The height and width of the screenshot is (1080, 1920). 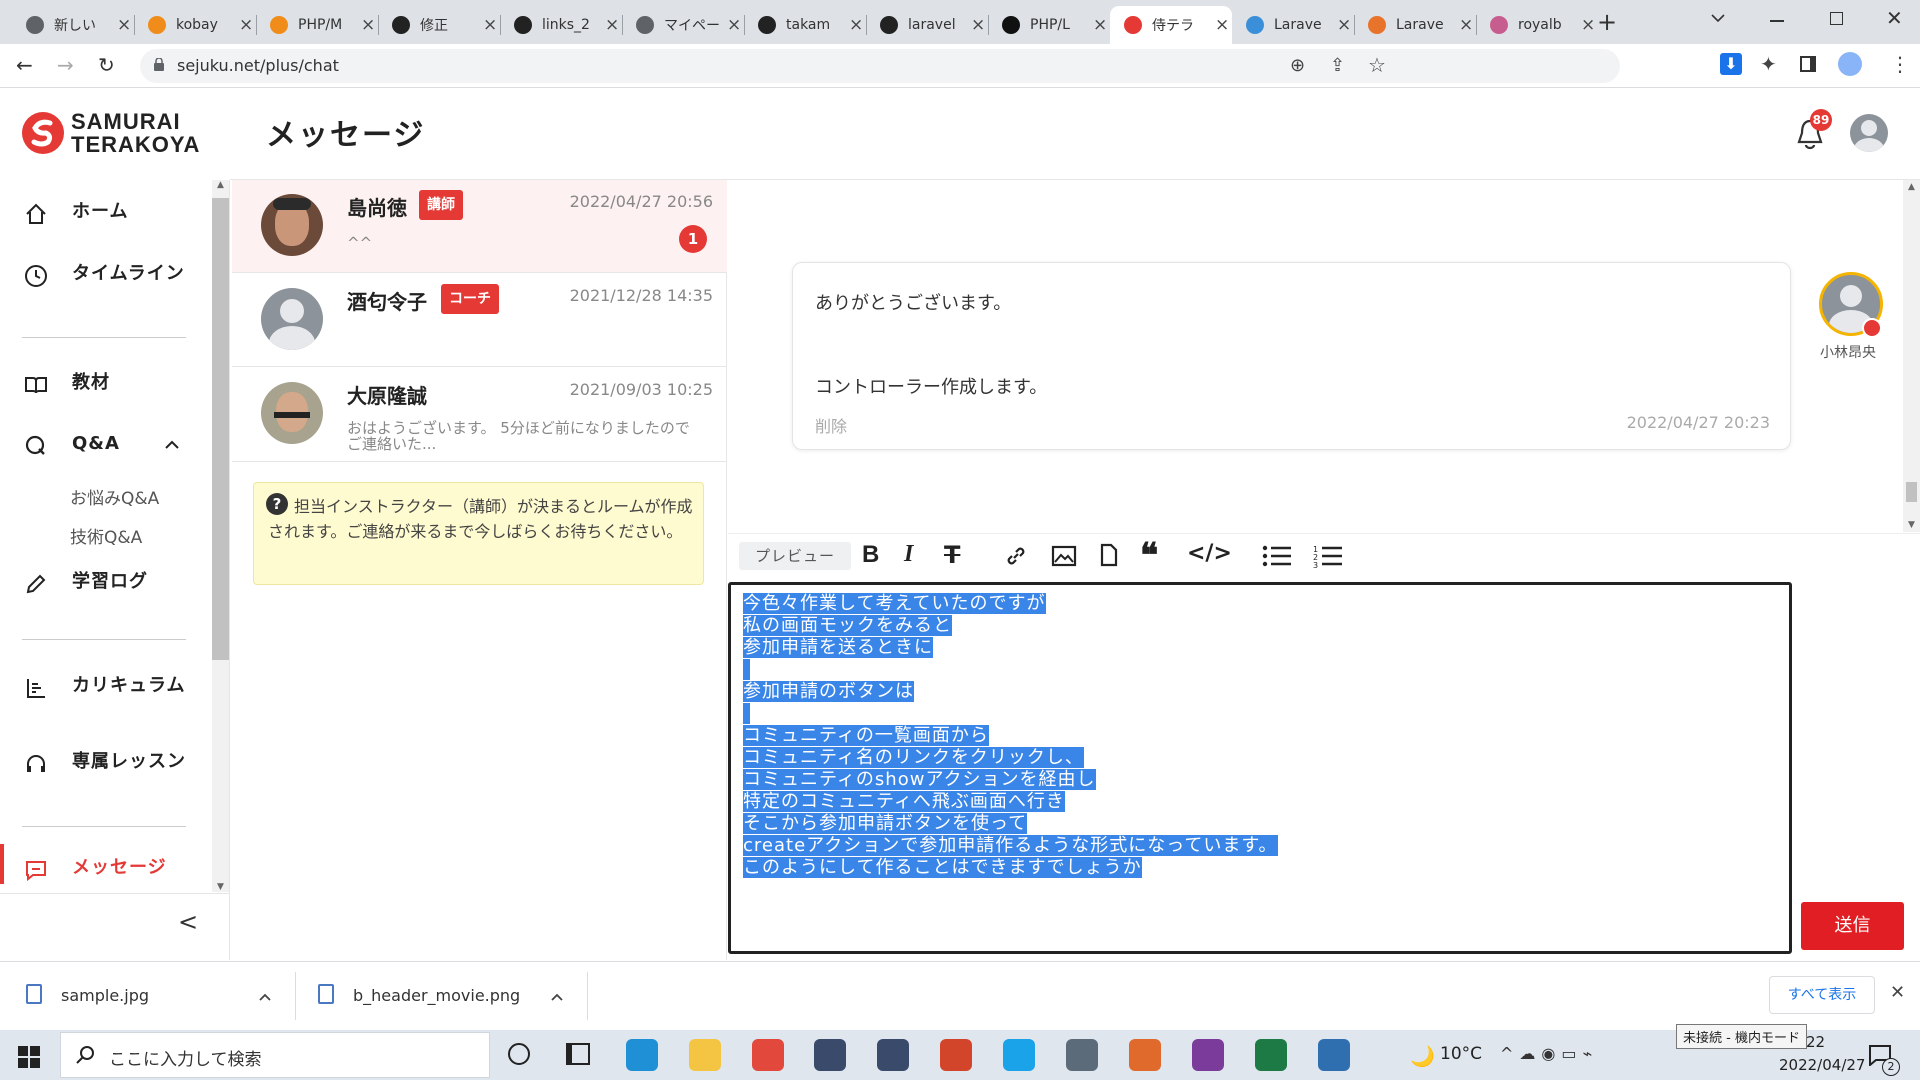 I want to click on forward-icon: →, so click(x=65, y=65).